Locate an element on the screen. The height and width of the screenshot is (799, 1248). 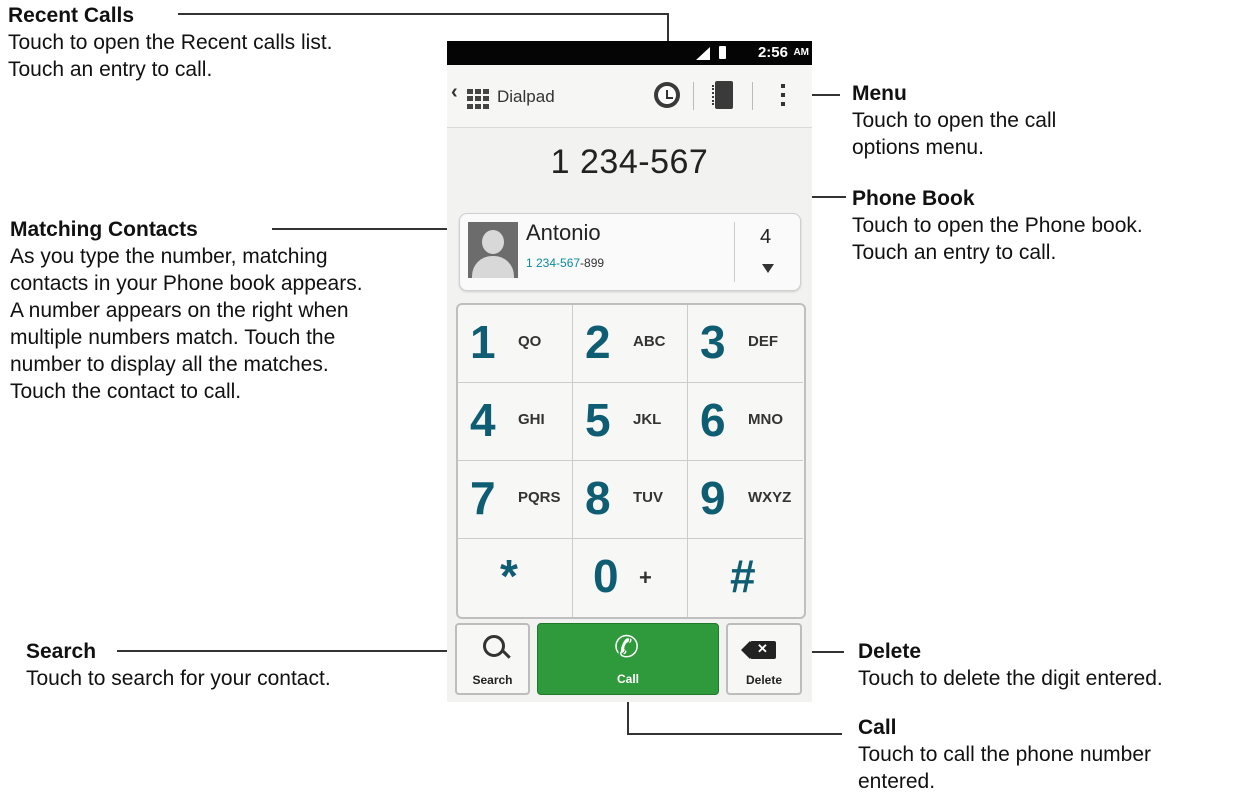
callout-title: Menu is located at coordinates (879, 93).